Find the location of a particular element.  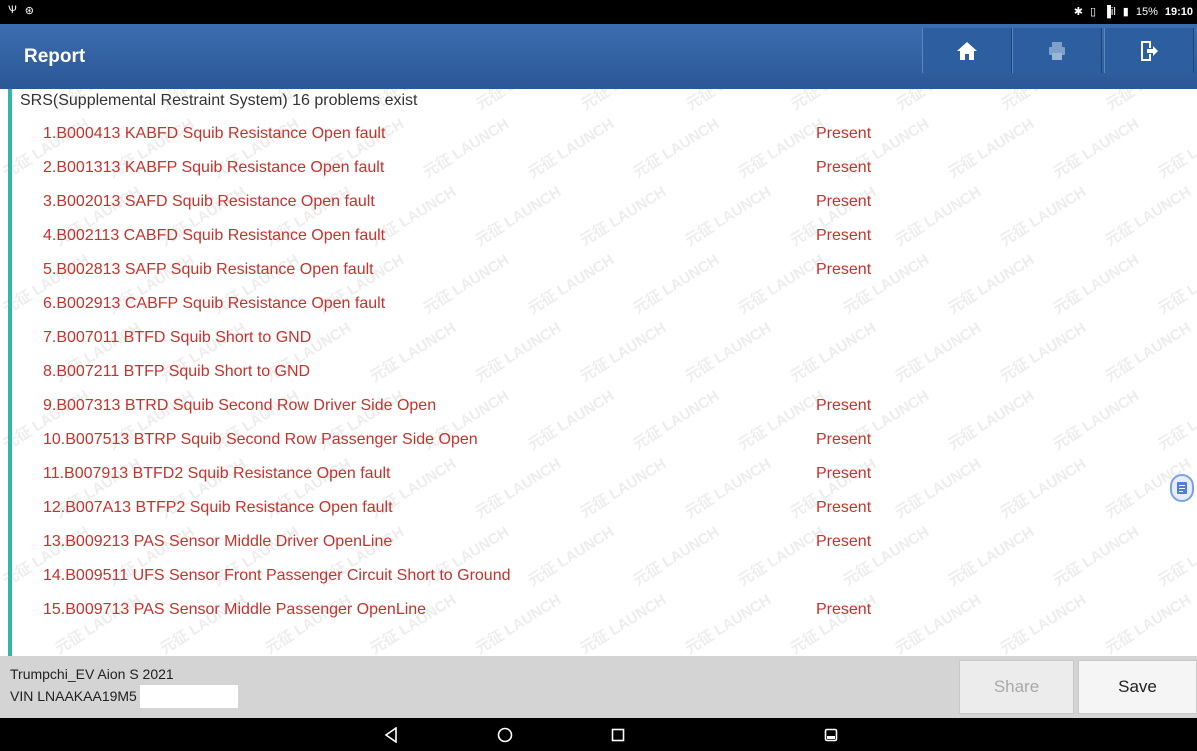

screenshot-icon is located at coordinates (831, 735).